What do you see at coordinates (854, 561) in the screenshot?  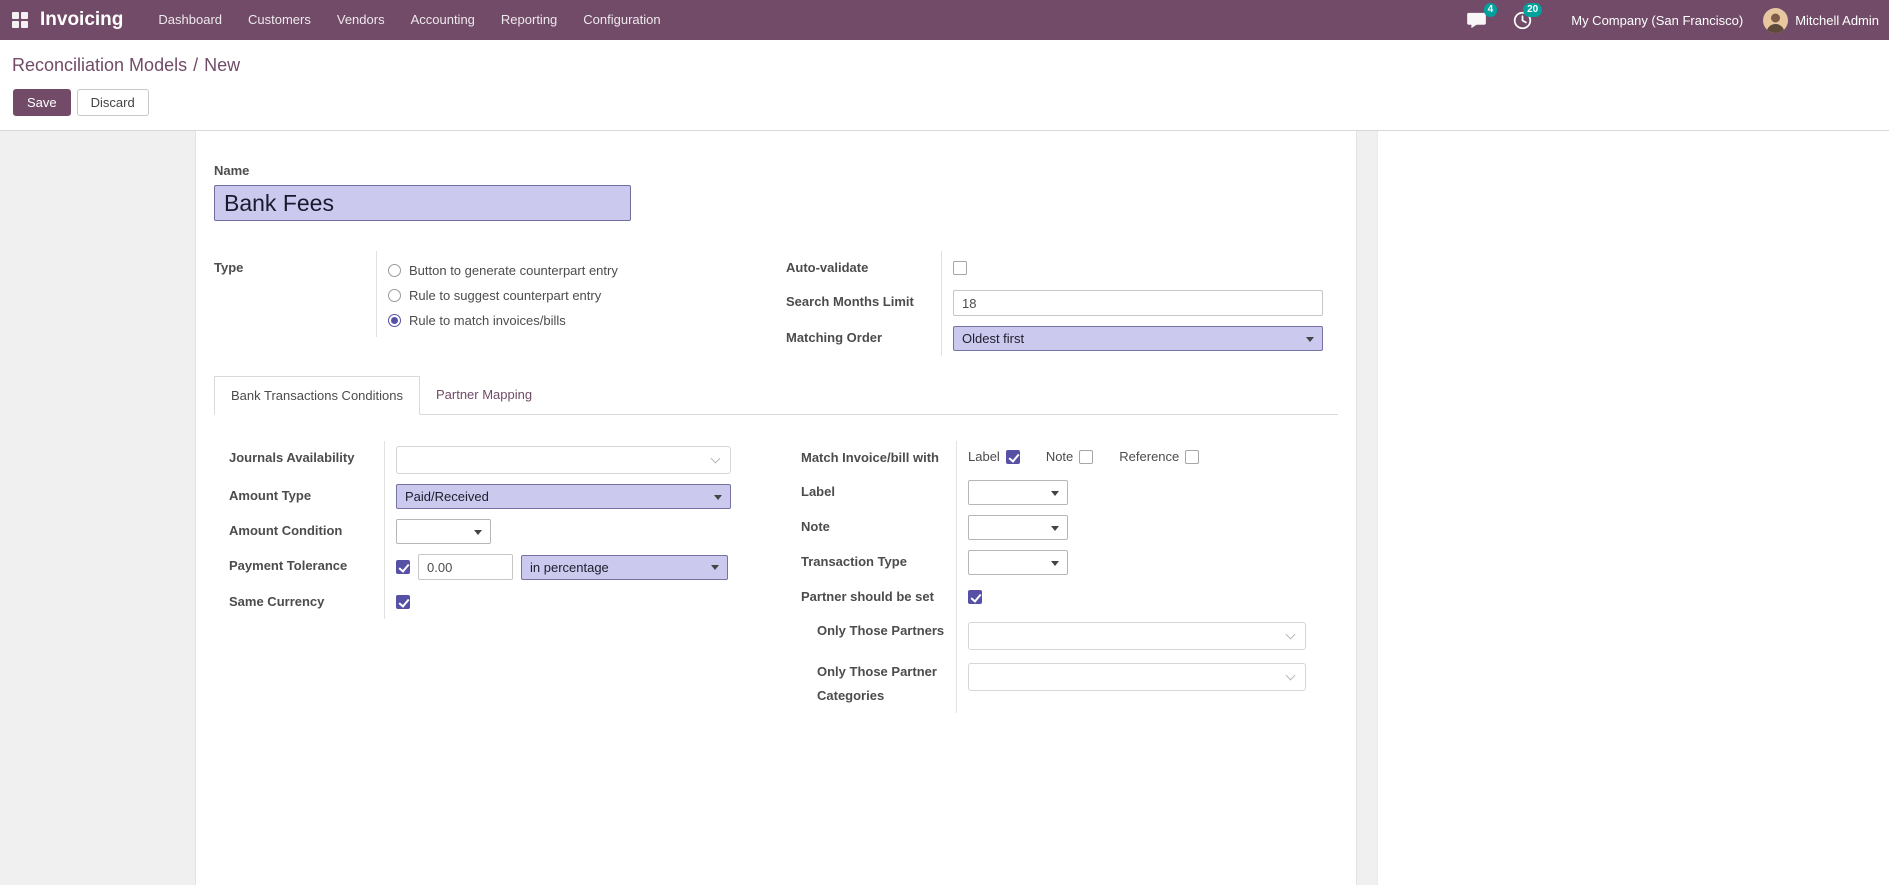 I see `transaction-type-label: Transaction Type` at bounding box center [854, 561].